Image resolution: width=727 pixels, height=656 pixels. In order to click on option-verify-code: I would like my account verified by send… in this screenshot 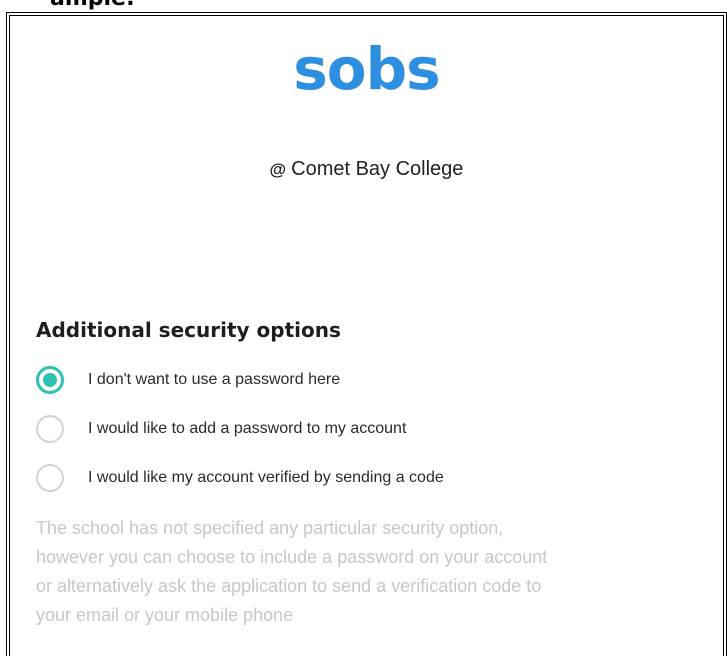, I will do `click(240, 478)`.